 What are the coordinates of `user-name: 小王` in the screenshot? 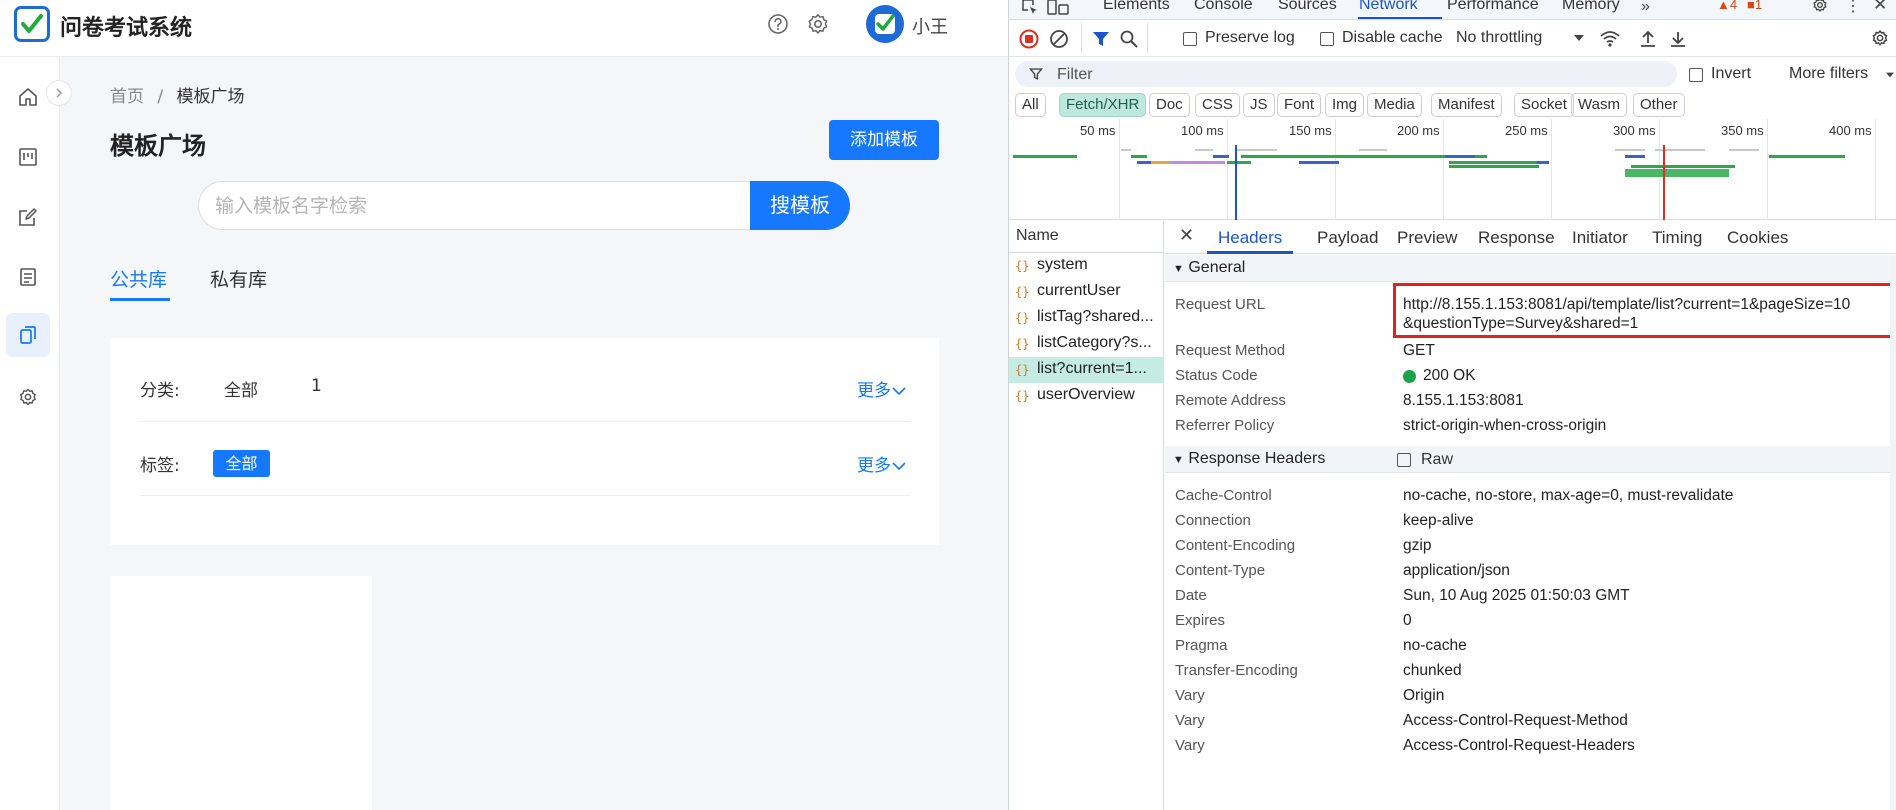 It's located at (930, 26).